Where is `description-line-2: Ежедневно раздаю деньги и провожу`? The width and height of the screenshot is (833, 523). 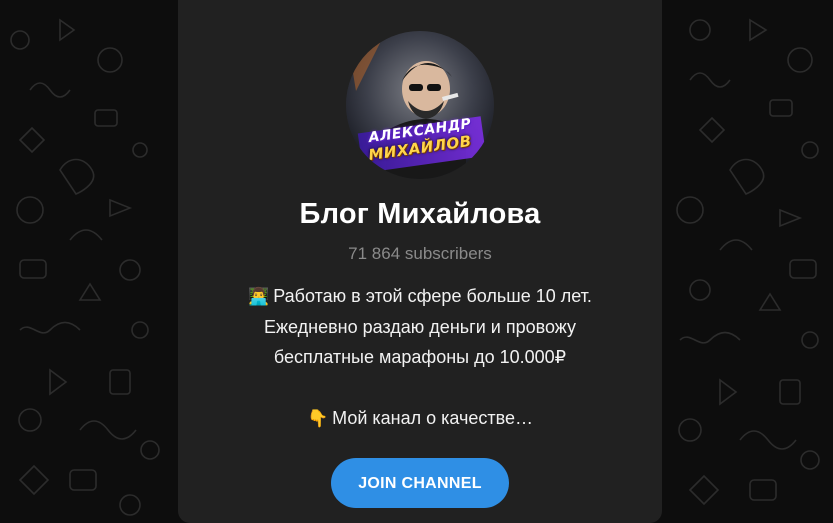 description-line-2: Ежедневно раздаю деньги и провожу is located at coordinates (419, 327).